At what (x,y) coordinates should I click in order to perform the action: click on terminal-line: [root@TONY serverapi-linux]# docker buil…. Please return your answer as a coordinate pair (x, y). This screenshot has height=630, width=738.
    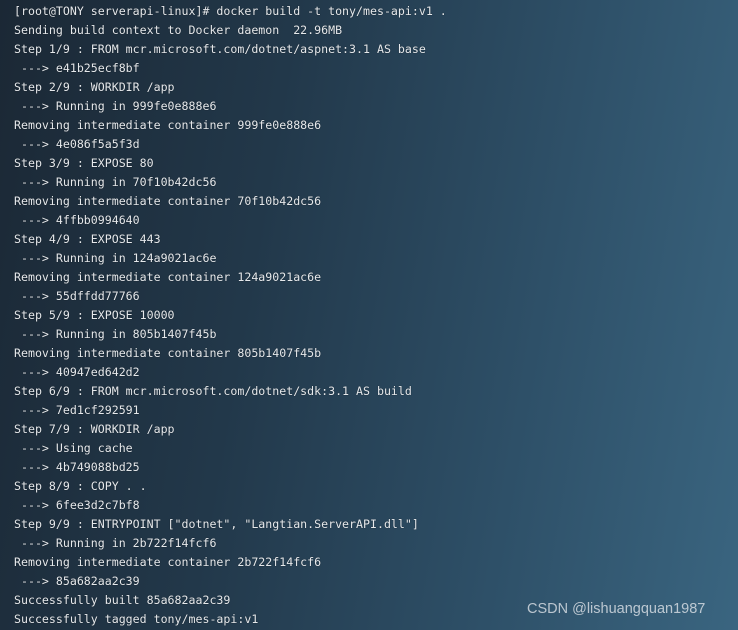
    Looking at the image, I should click on (230, 11).